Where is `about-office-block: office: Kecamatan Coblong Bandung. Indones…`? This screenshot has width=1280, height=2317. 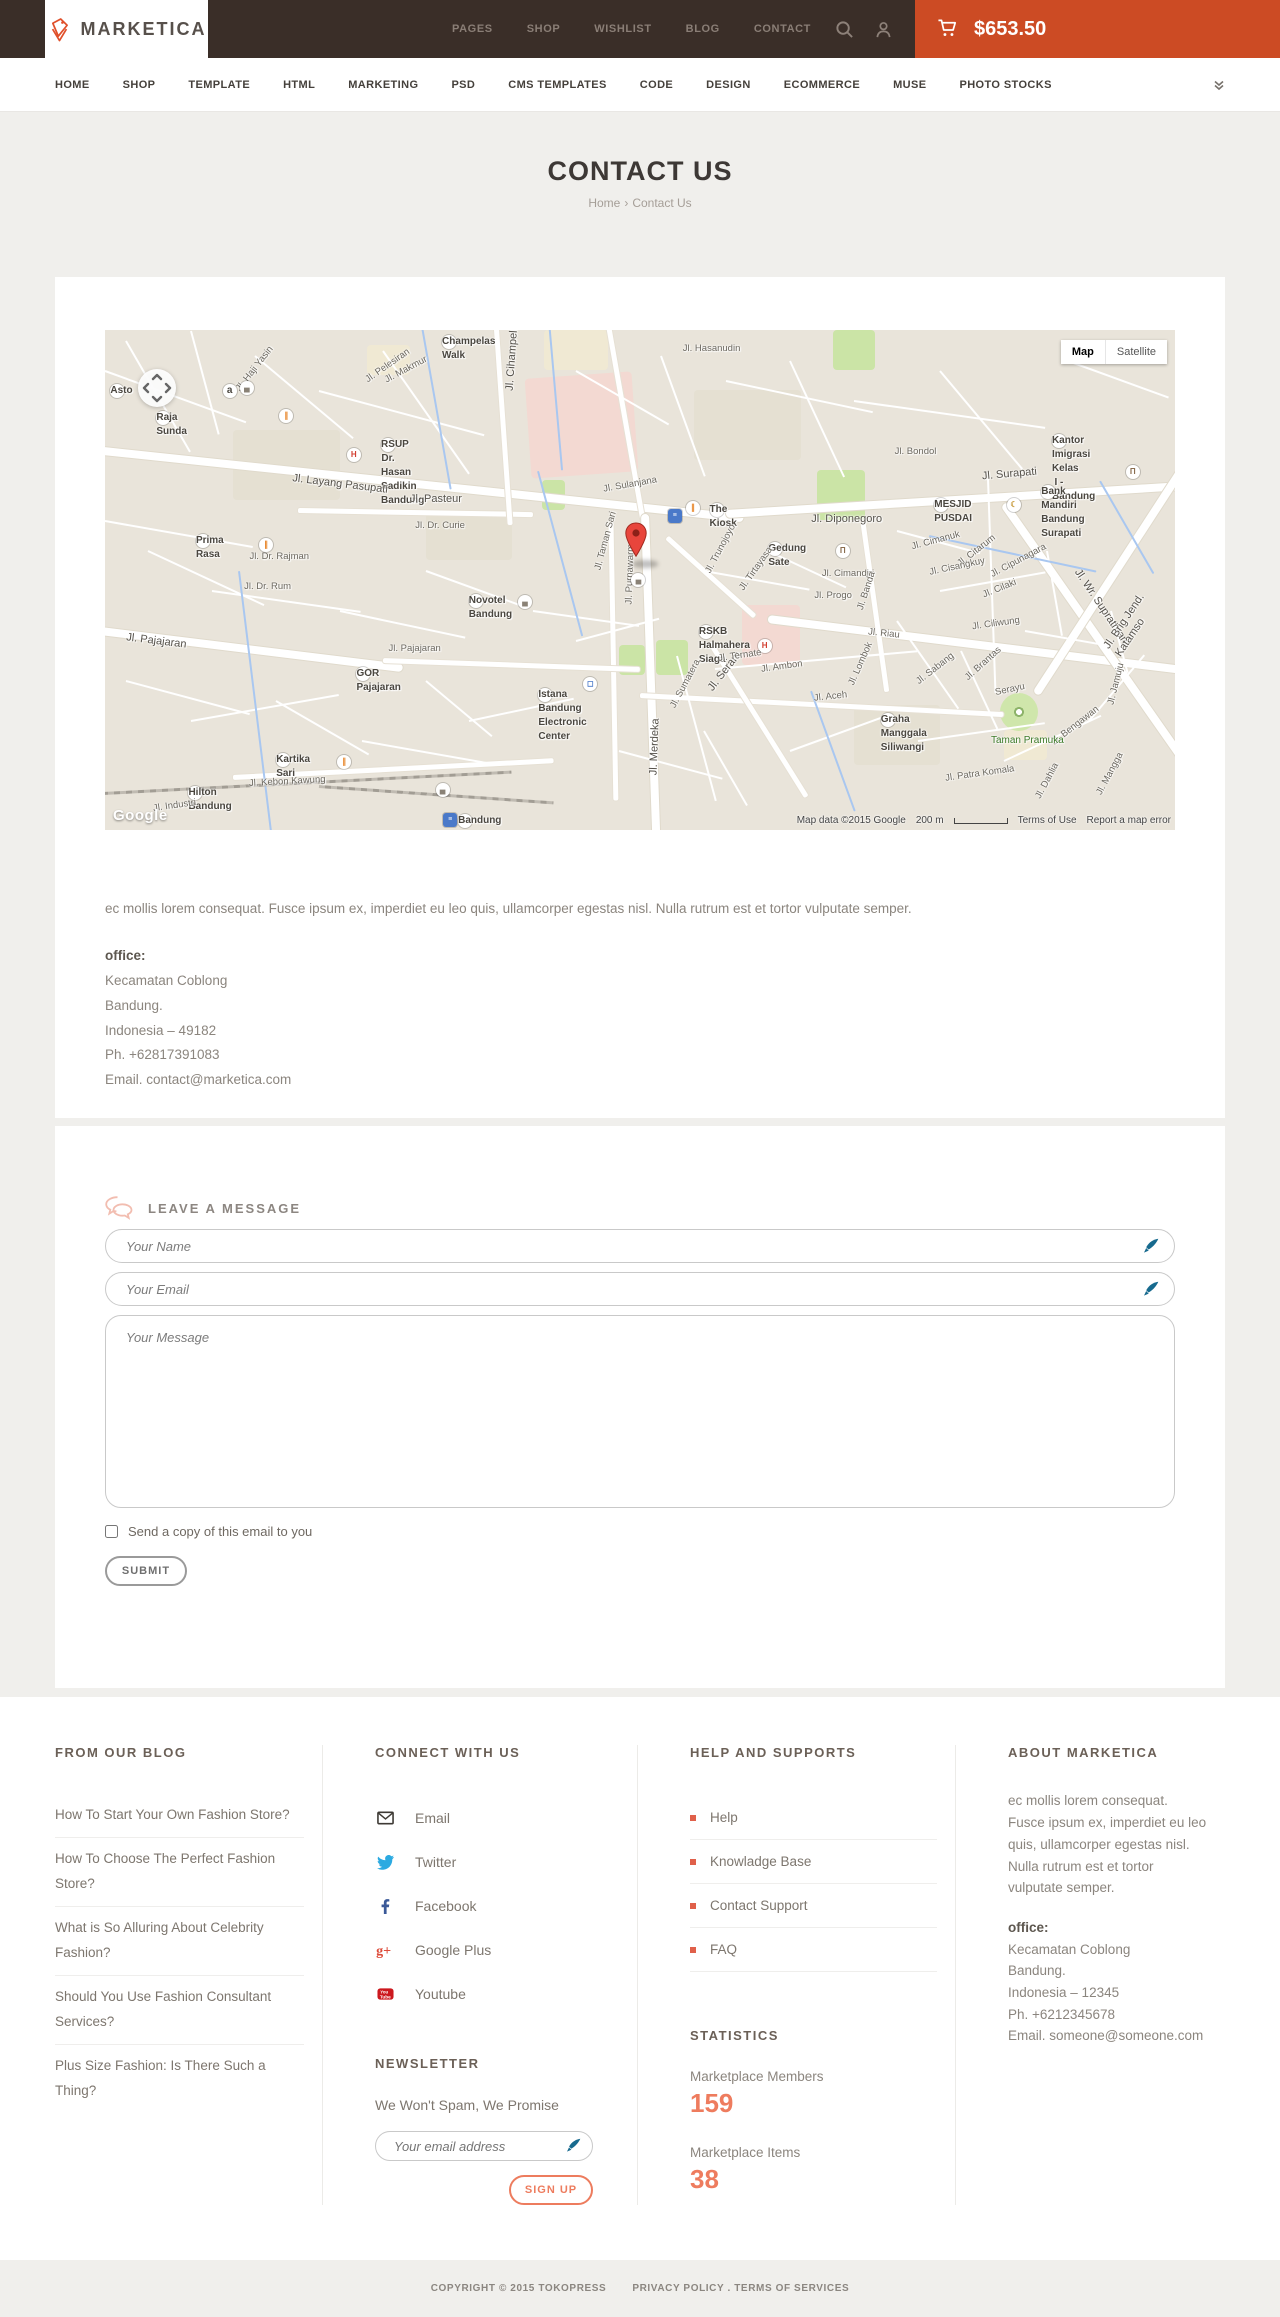 about-office-block: office: Kecamatan Coblong Bandung. Indones… is located at coordinates (1107, 1982).